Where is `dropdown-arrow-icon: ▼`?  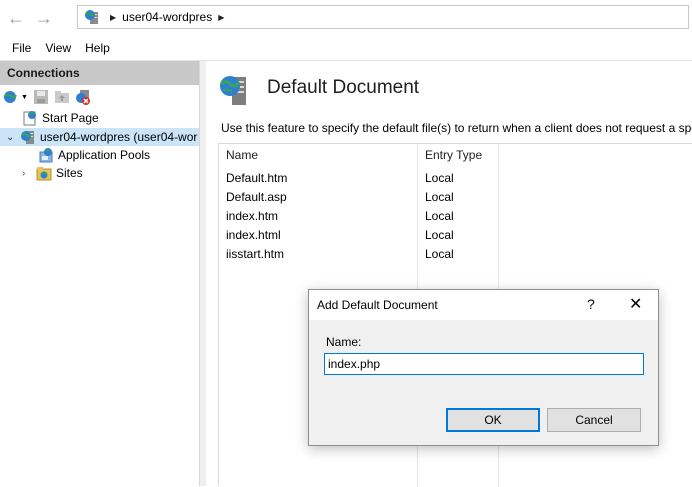 dropdown-arrow-icon: ▼ is located at coordinates (24, 97).